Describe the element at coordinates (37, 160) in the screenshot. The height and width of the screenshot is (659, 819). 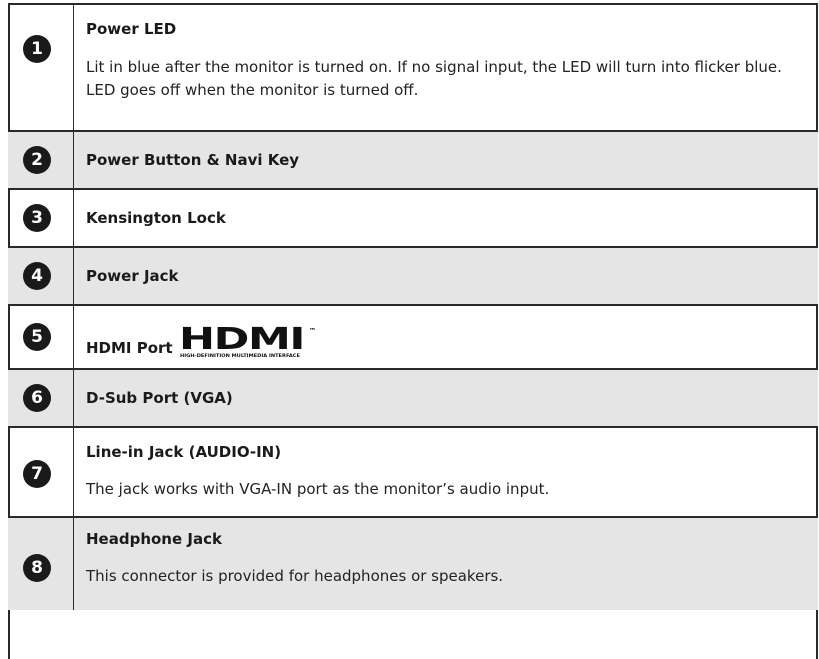
I see `number-badge: 2` at that location.